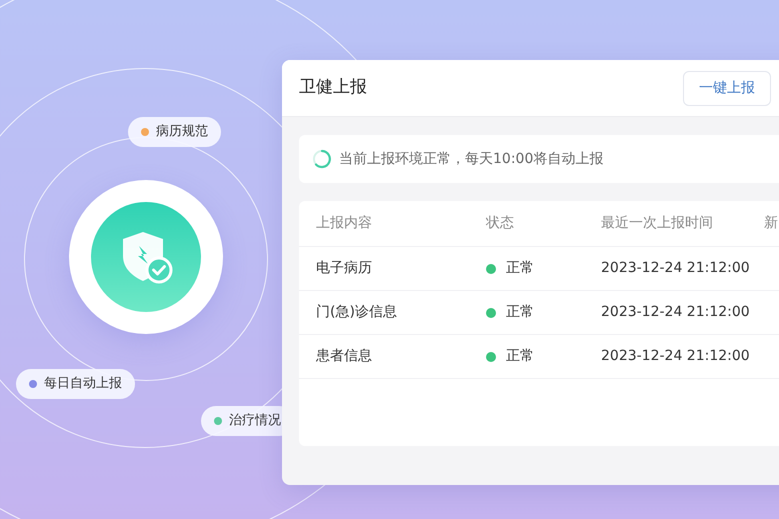  What do you see at coordinates (471, 159) in the screenshot?
I see `notice-text: 当前上报环境正常，每天10:00将自动上报` at bounding box center [471, 159].